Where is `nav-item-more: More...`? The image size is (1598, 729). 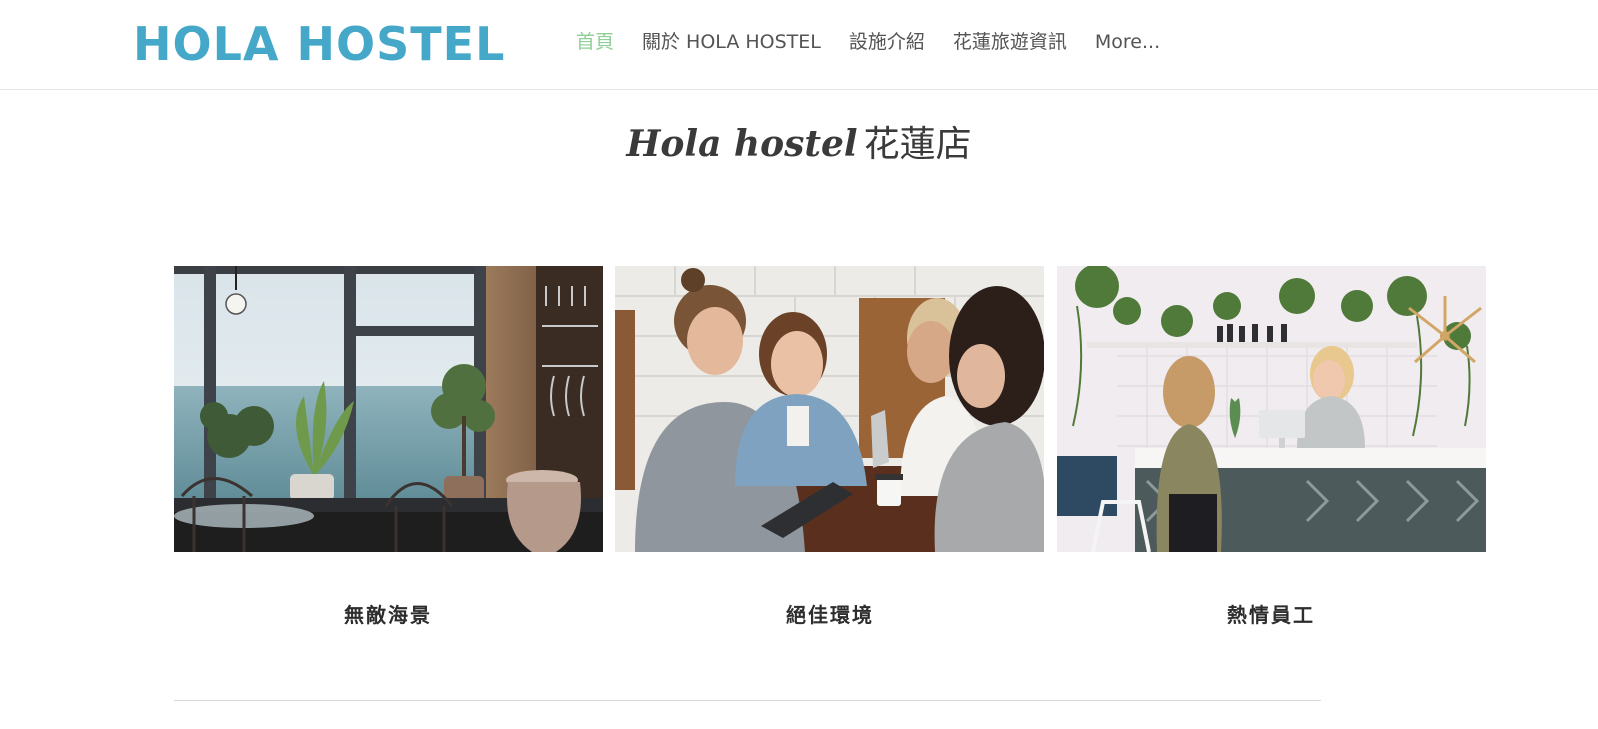 nav-item-more: More... is located at coordinates (1127, 42).